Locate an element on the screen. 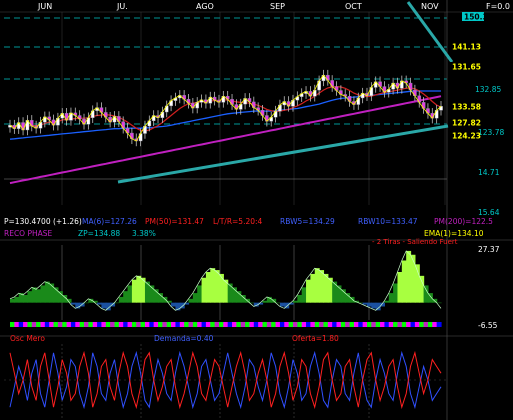 This screenshot has width=513, height=420. info-item: RECO PHASE is located at coordinates (28, 233).